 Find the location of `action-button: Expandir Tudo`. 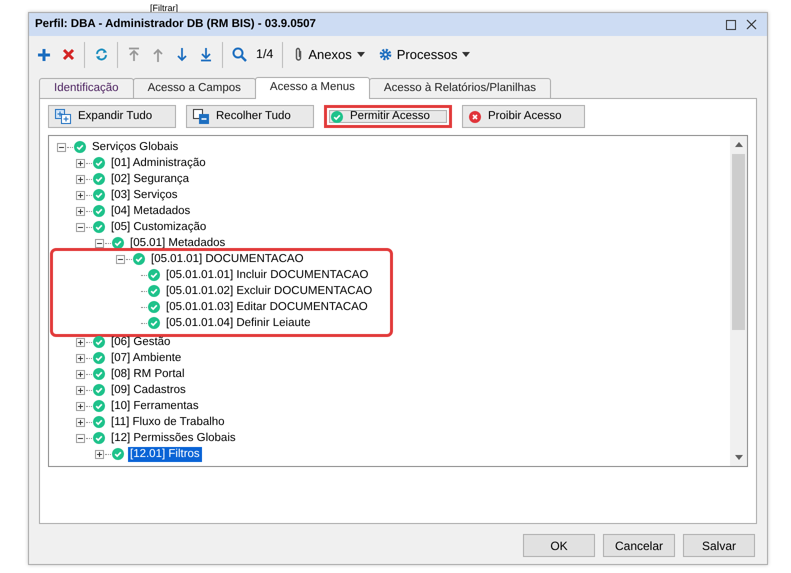

action-button: Expandir Tudo is located at coordinates (112, 116).